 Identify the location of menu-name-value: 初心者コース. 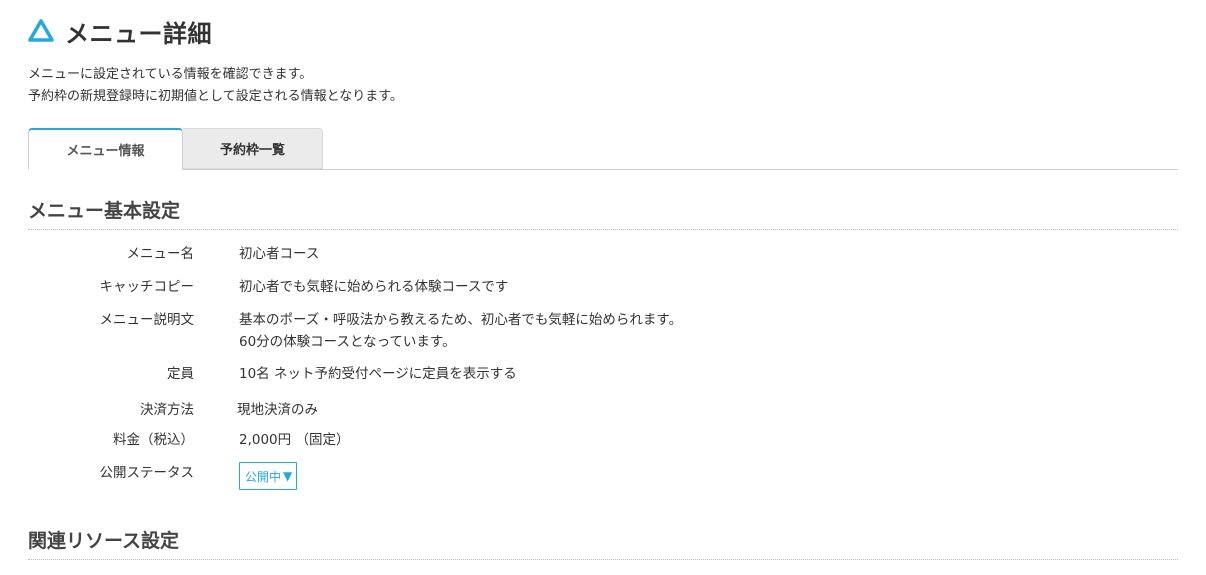
(279, 254).